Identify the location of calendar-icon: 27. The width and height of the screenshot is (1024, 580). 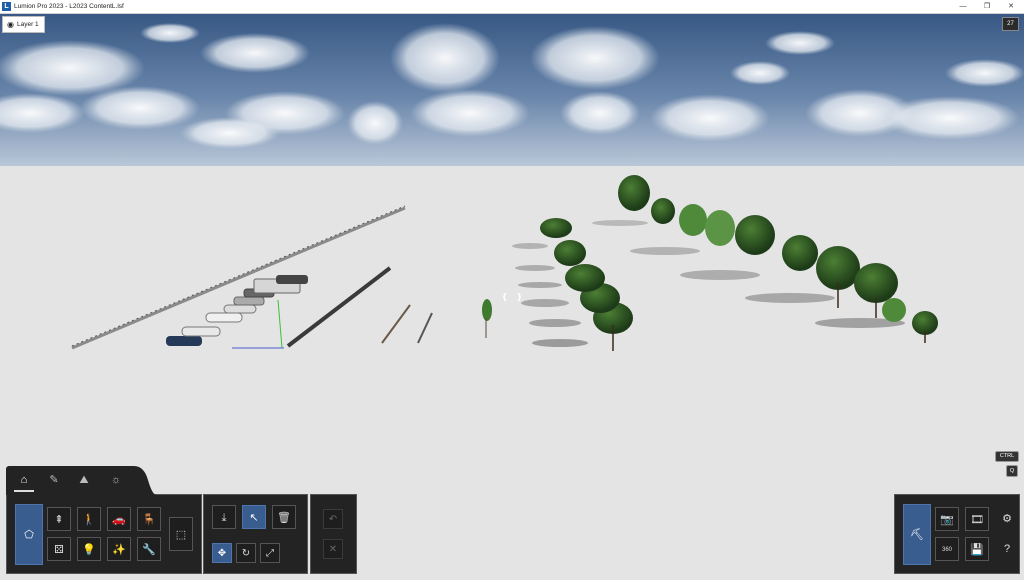
(1010, 24).